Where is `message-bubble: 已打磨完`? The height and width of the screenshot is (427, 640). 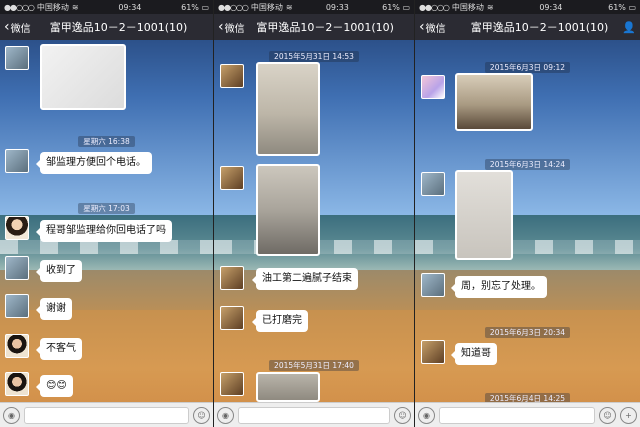 message-bubble: 已打磨完 is located at coordinates (280, 321).